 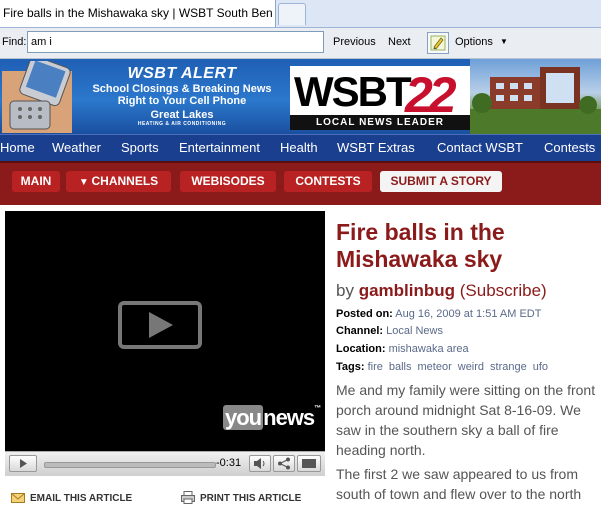 I want to click on subscribe-link: (Subscribe), so click(x=503, y=290).